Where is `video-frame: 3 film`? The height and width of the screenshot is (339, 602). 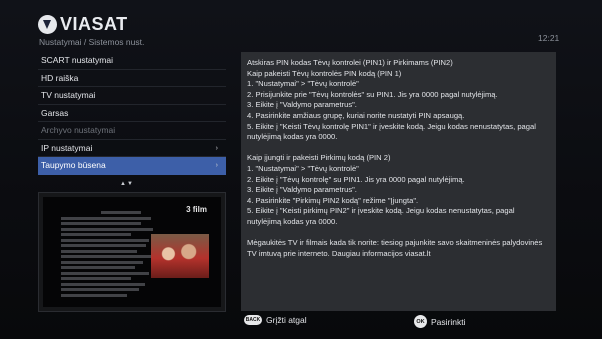 video-frame: 3 film is located at coordinates (132, 252).